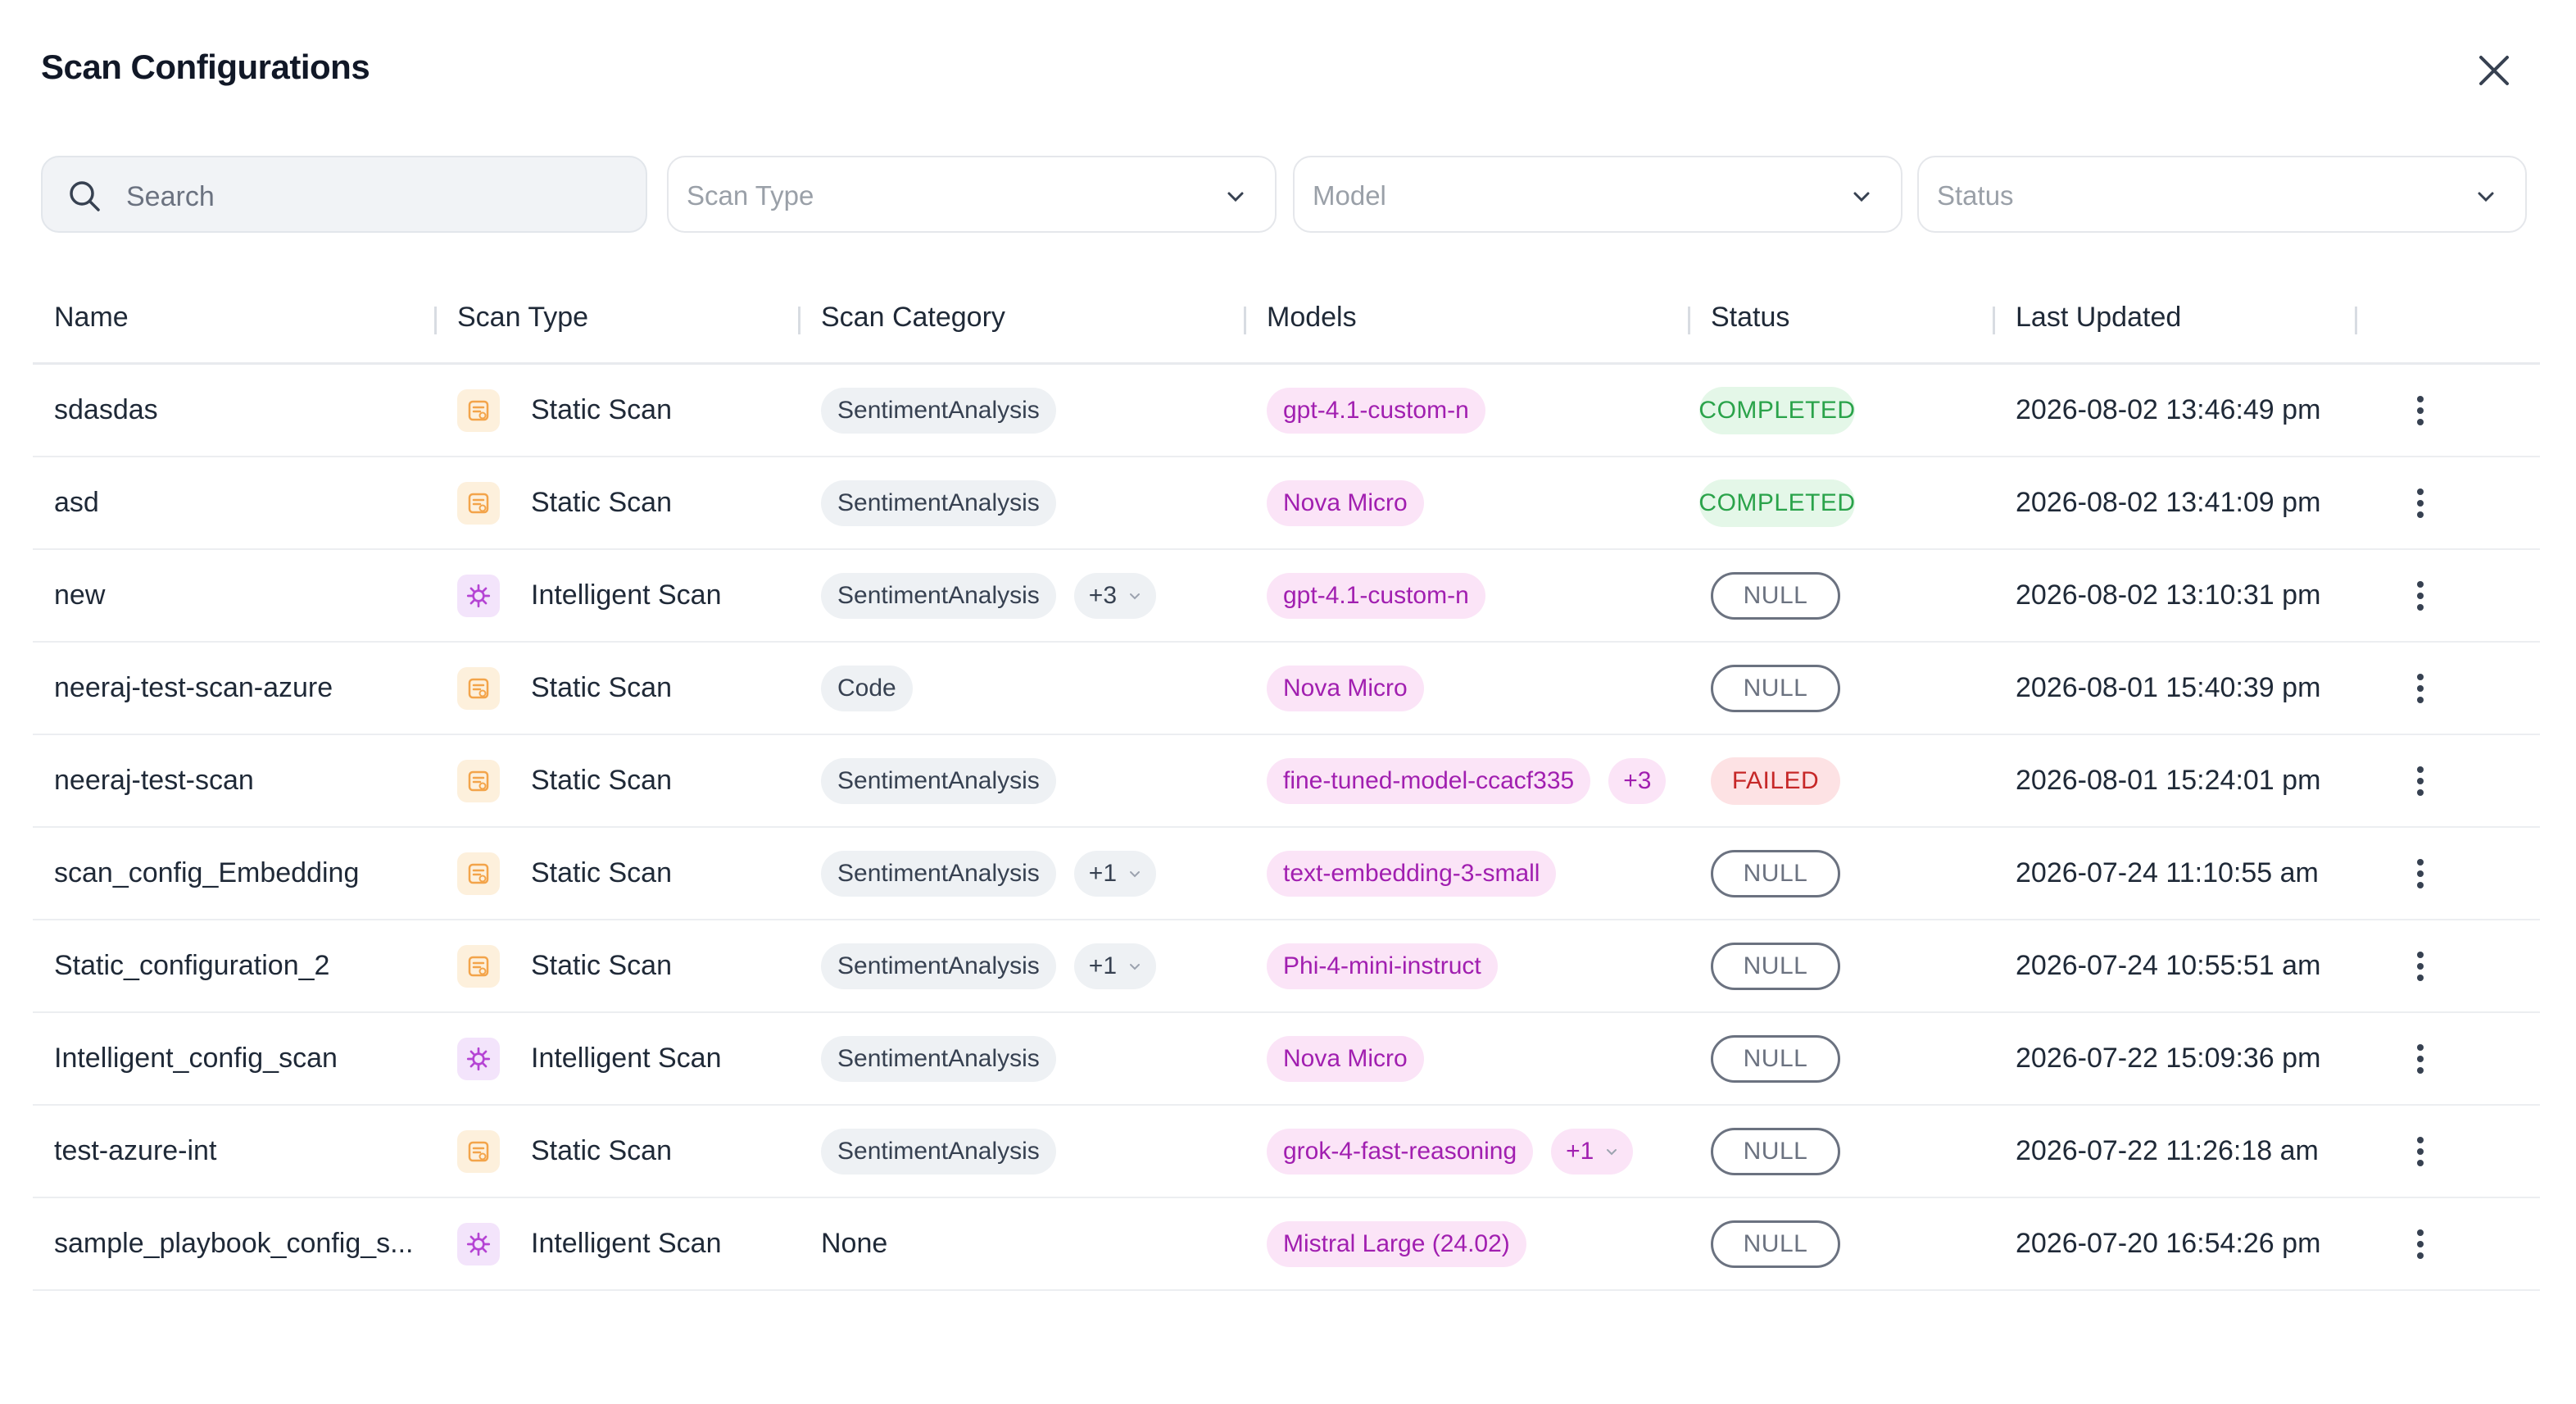 This screenshot has width=2576, height=1404. Describe the element at coordinates (91, 318) in the screenshot. I see `column-header-name: Name` at that location.